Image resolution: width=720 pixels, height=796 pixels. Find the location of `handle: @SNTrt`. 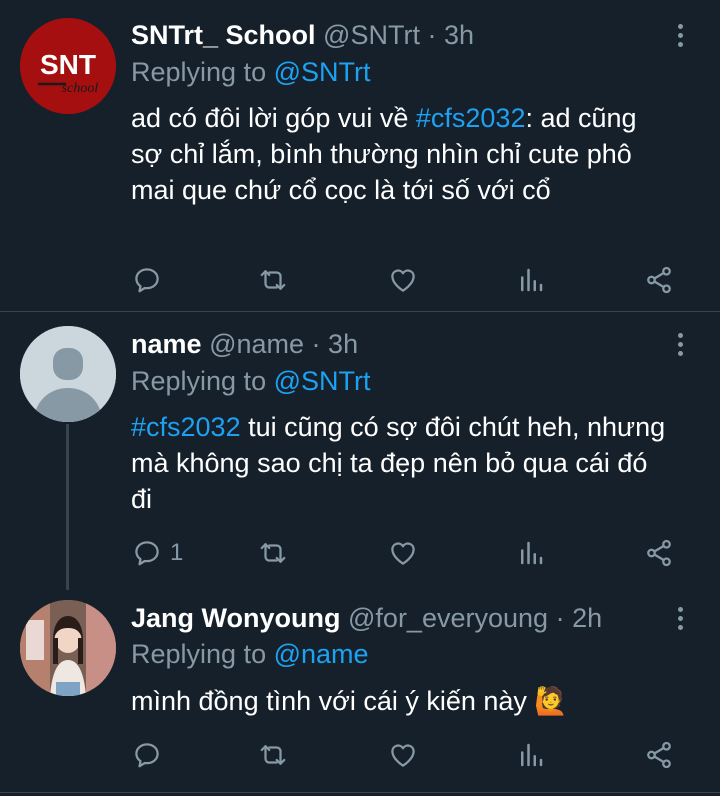

handle: @SNTrt is located at coordinates (371, 35).